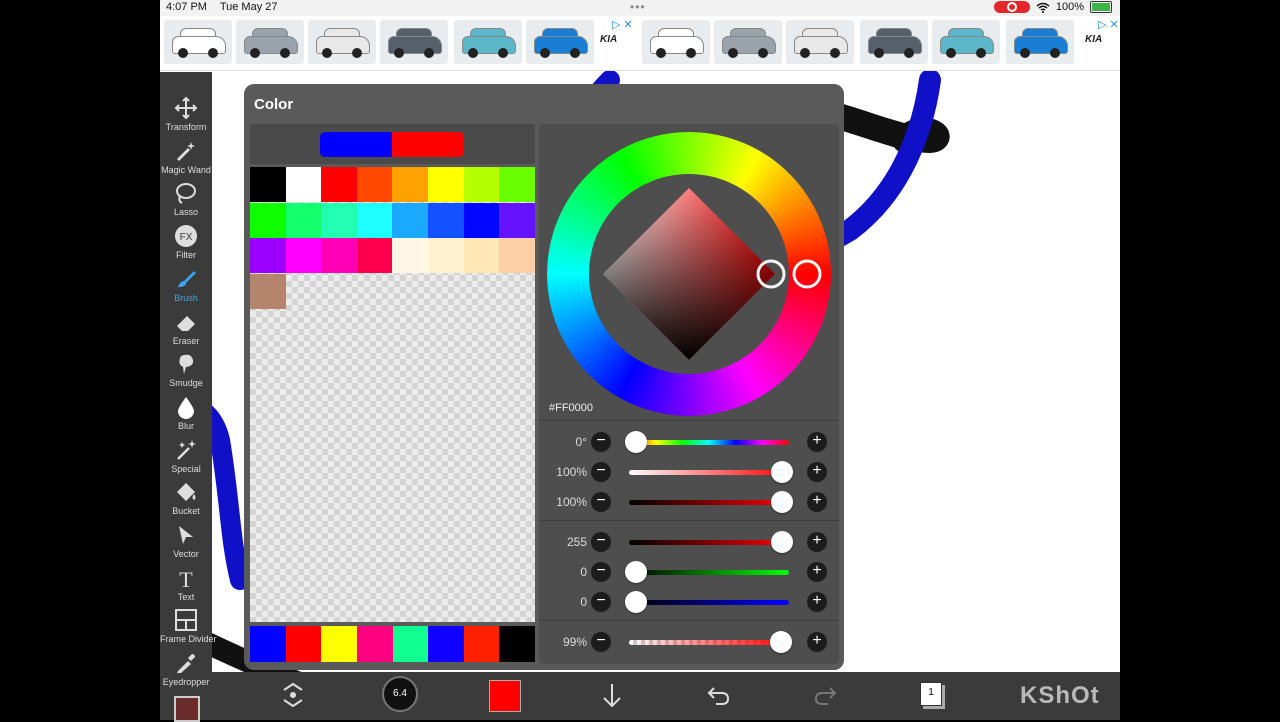  What do you see at coordinates (392, 394) in the screenshot?
I see `palette-grid` at bounding box center [392, 394].